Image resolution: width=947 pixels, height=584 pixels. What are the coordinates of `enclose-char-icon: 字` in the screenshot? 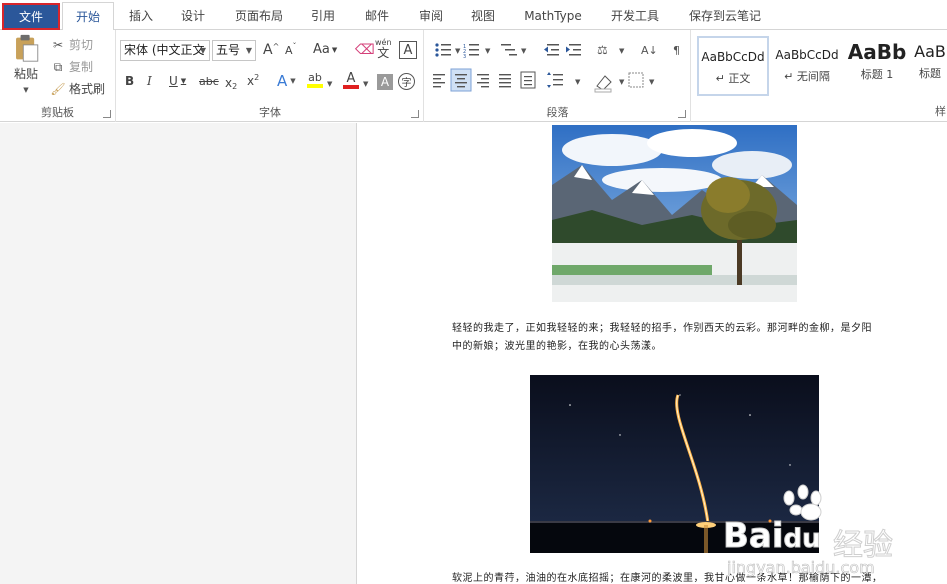 It's located at (406, 83).